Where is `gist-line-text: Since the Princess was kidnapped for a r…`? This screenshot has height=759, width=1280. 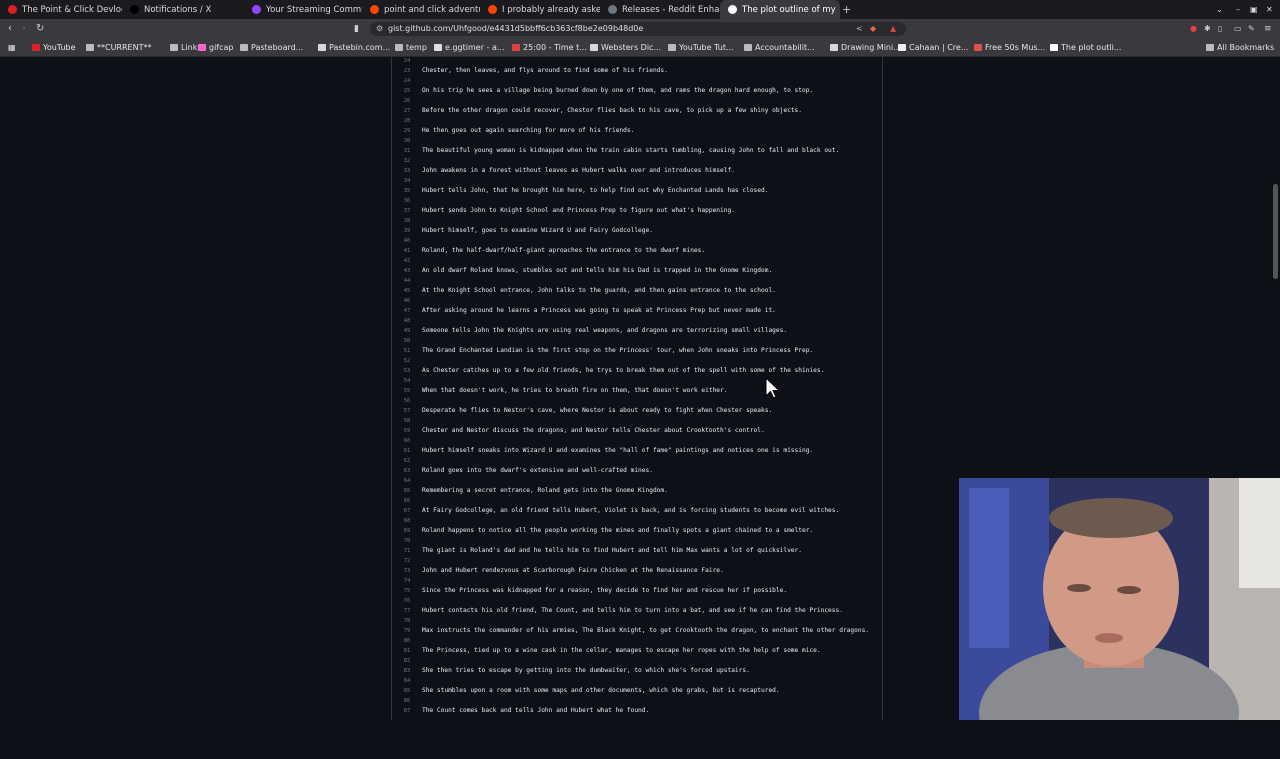
gist-line-text: Since the Princess was kidnapped for a r… is located at coordinates (605, 590).